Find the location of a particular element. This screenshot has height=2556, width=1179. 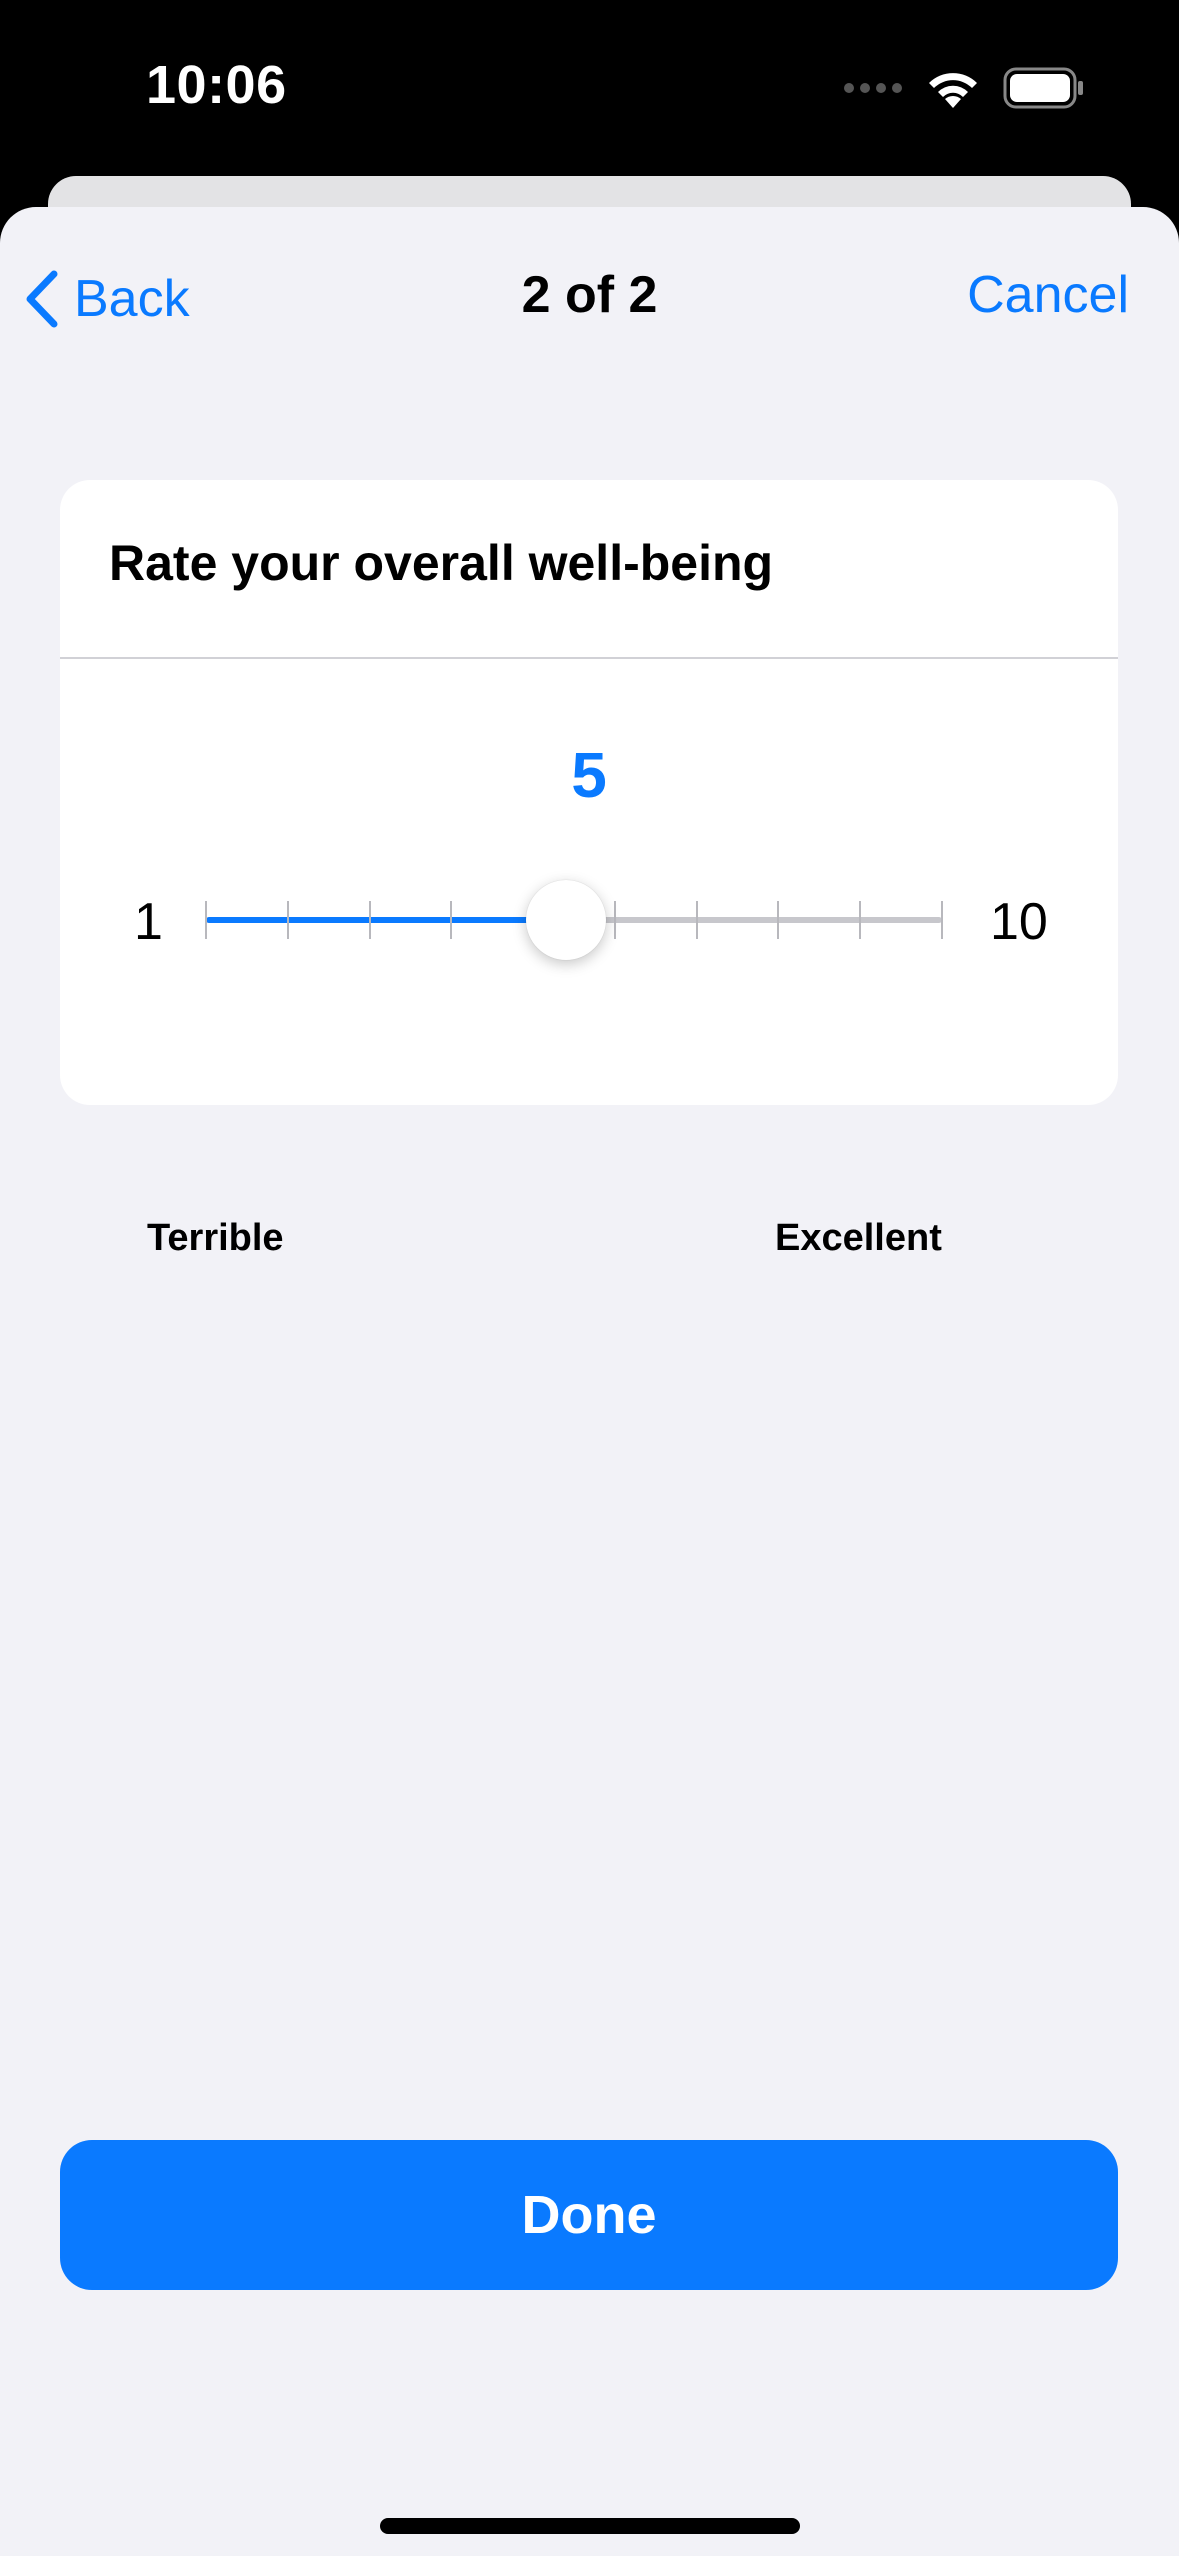

slider-value: 5 is located at coordinates (589, 775).